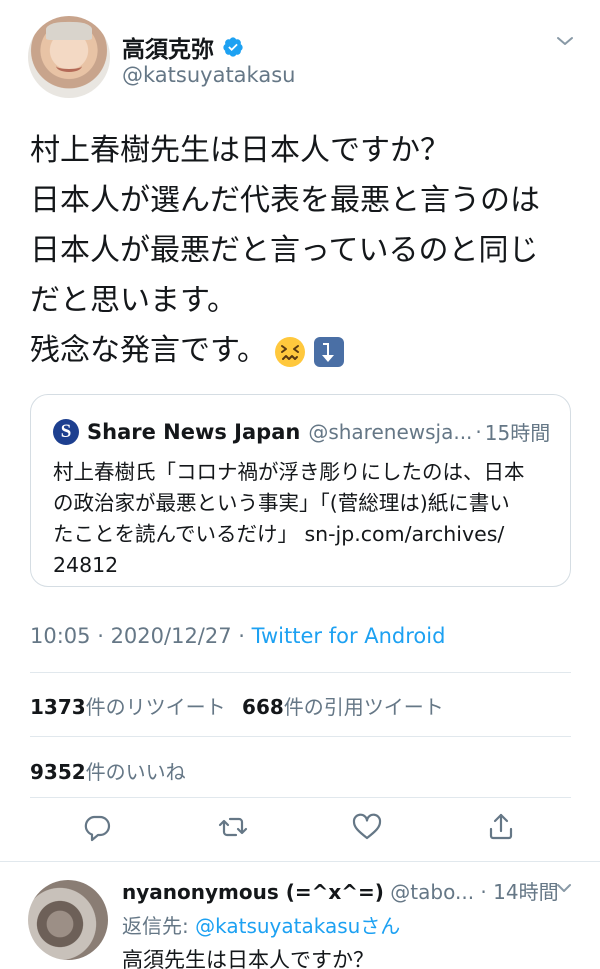 The width and height of the screenshot is (600, 969). I want to click on likes-label: 件のいいね, so click(135, 772).